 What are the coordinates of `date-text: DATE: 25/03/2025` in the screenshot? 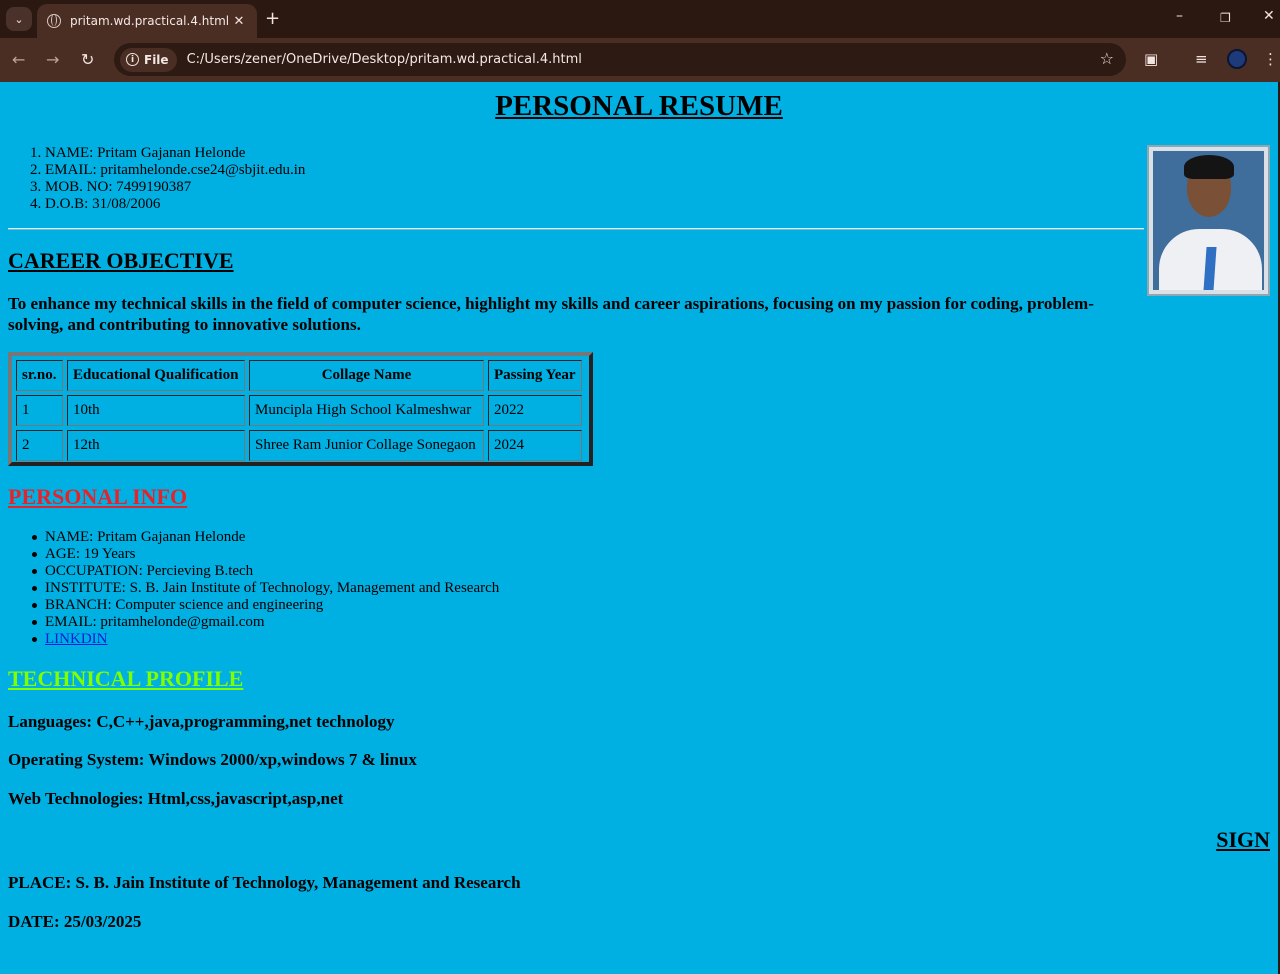 It's located at (75, 921).